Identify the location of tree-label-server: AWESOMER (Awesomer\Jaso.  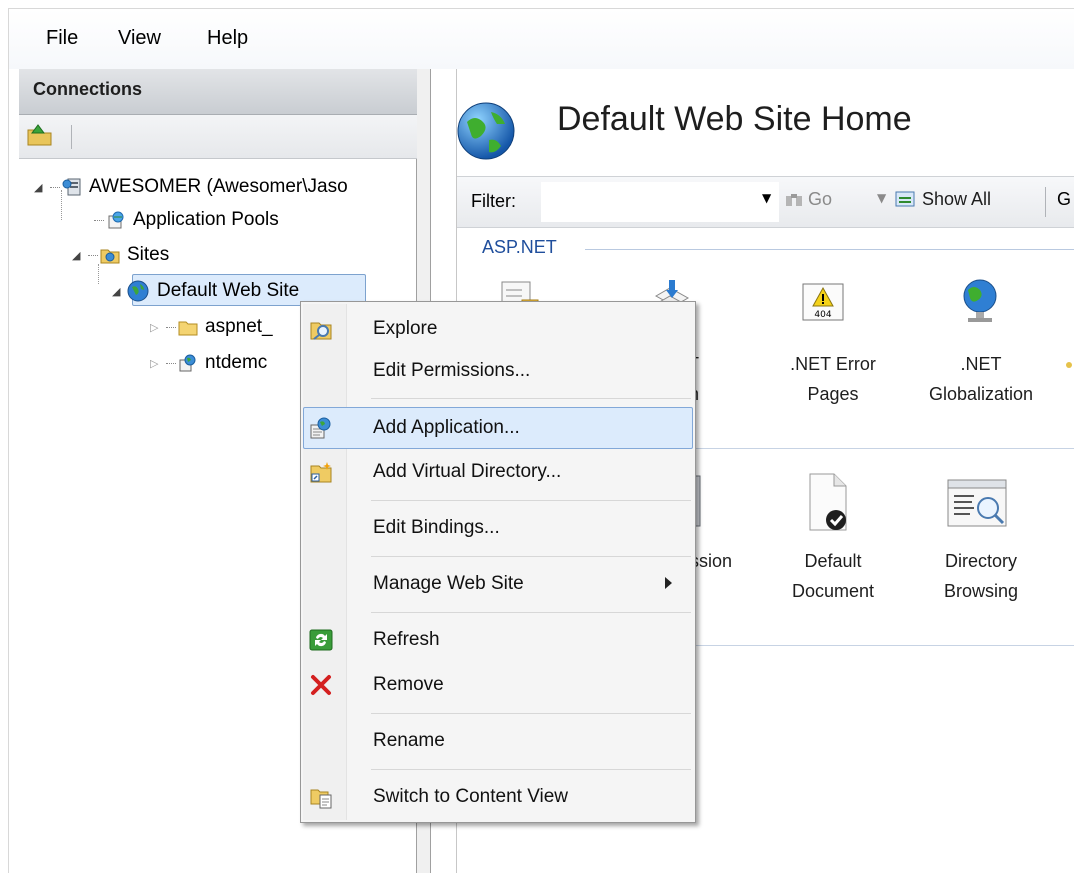
(218, 186).